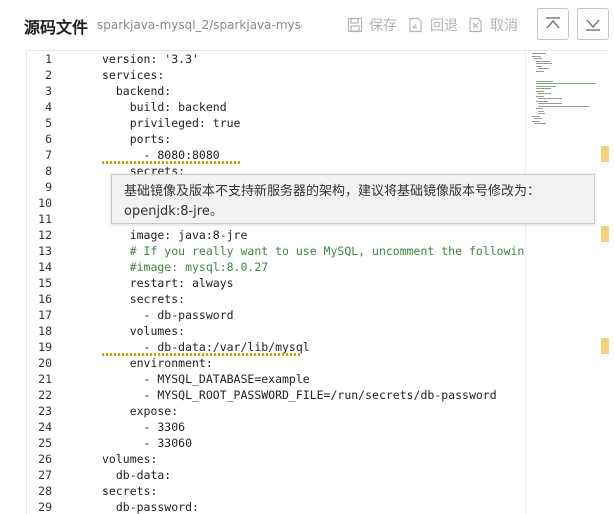 The width and height of the screenshot is (614, 514). I want to click on code-line: privileged: true, so click(171, 123).